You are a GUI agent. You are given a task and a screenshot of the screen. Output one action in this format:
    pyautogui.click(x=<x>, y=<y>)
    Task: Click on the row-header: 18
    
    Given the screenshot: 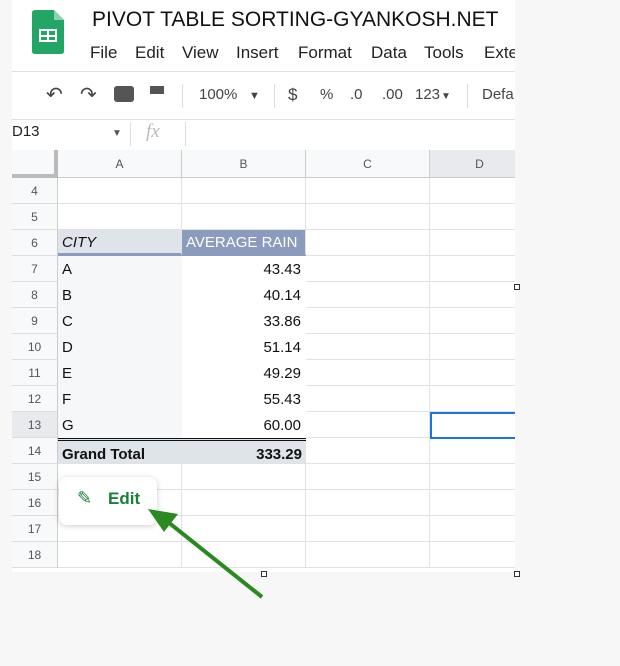 What is the action you would take?
    pyautogui.click(x=35, y=555)
    